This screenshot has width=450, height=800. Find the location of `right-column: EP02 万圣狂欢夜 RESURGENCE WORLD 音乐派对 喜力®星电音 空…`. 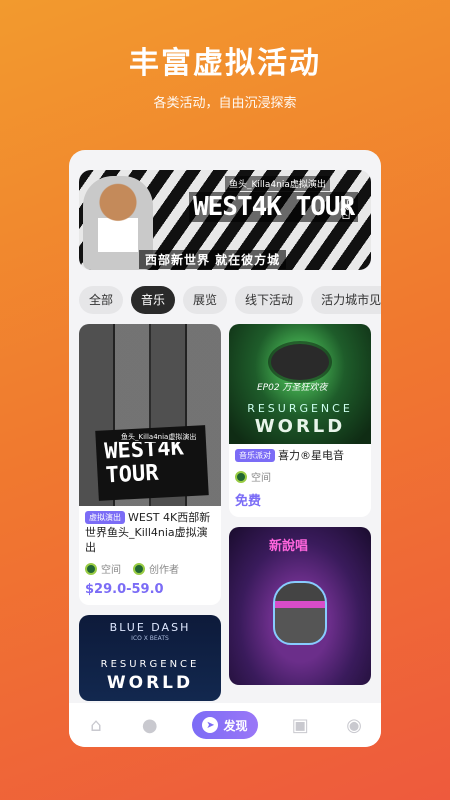

right-column: EP02 万圣狂欢夜 RESURGENCE WORLD 音乐派对 喜力®星电音 空… is located at coordinates (300, 509).